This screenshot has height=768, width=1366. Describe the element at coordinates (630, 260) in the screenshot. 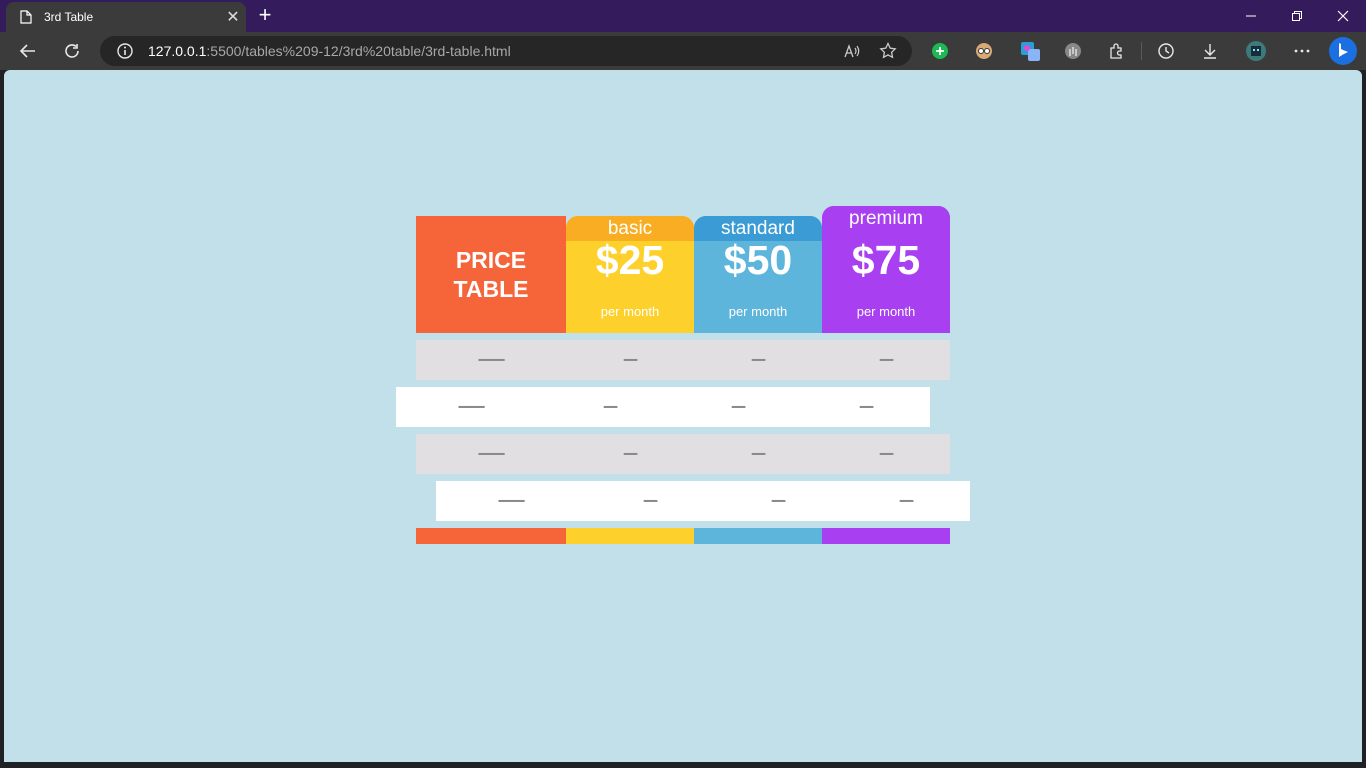

I see `plan-price: $25` at that location.